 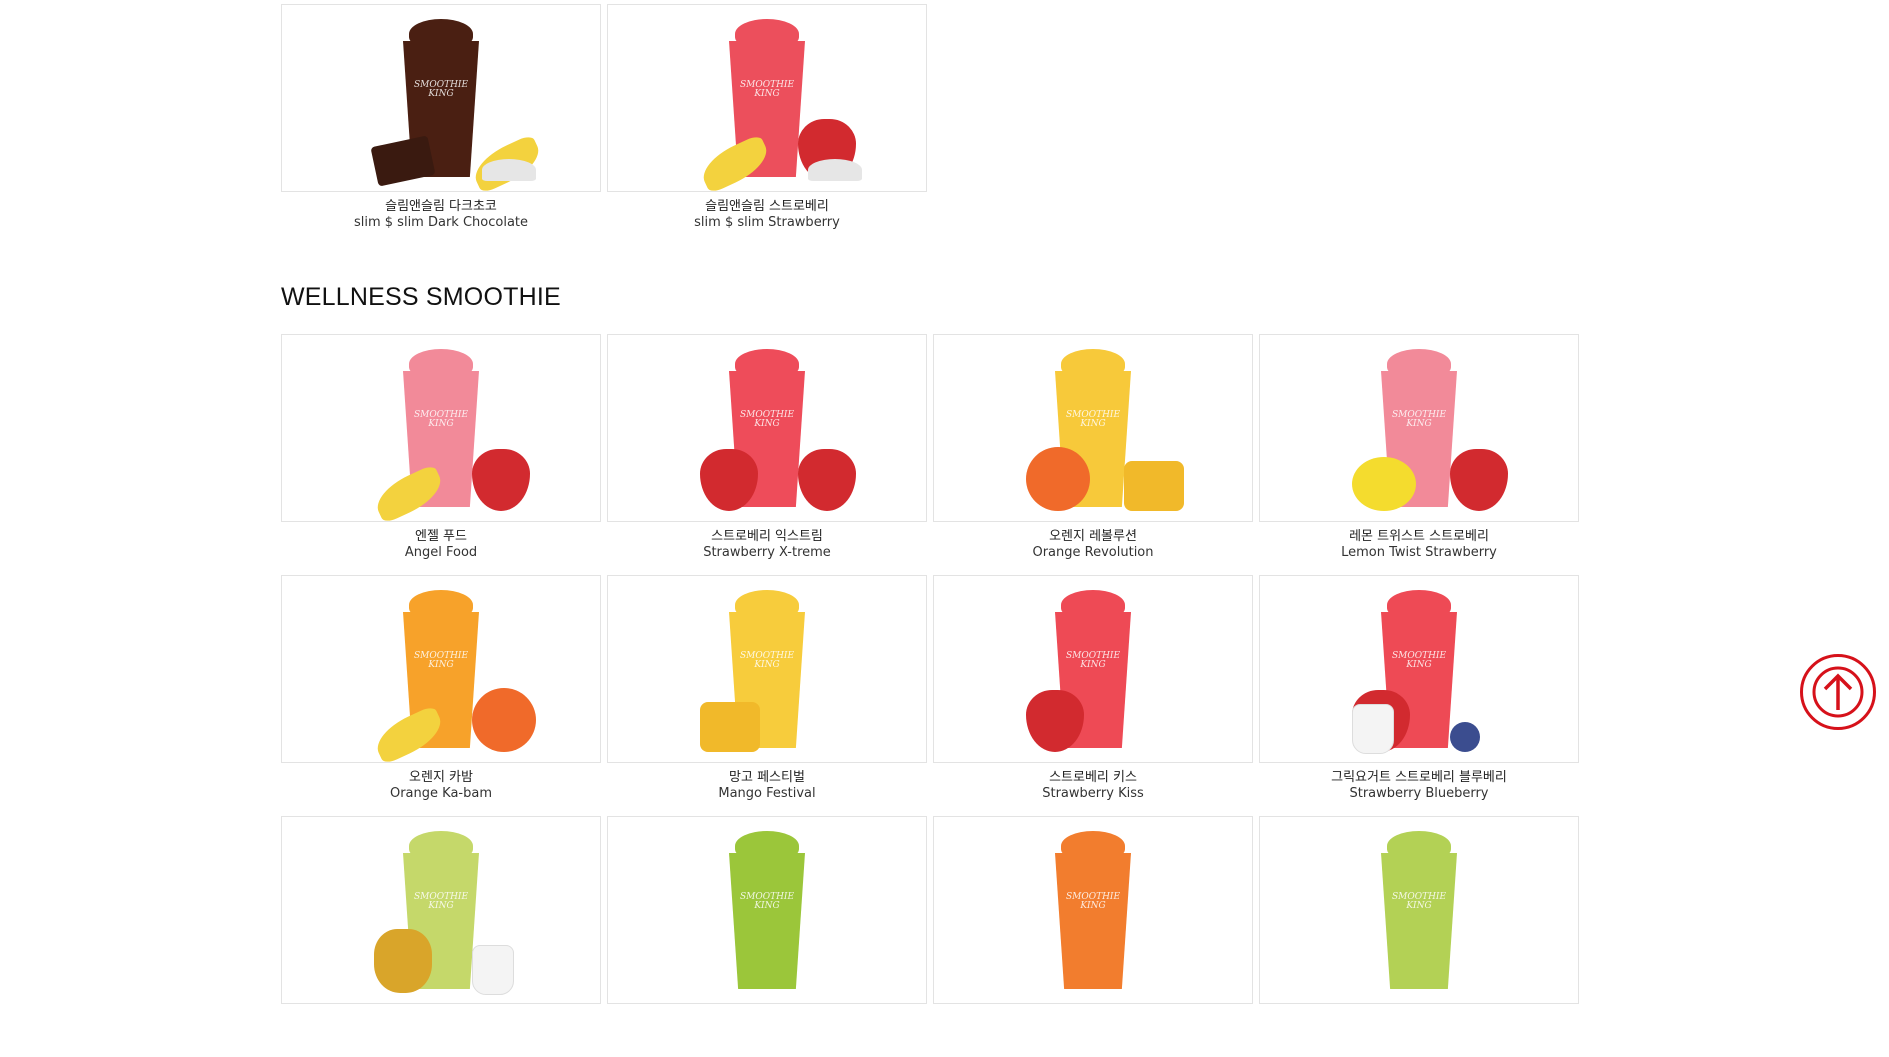 What do you see at coordinates (403, 961) in the screenshot?
I see `pineapple-image` at bounding box center [403, 961].